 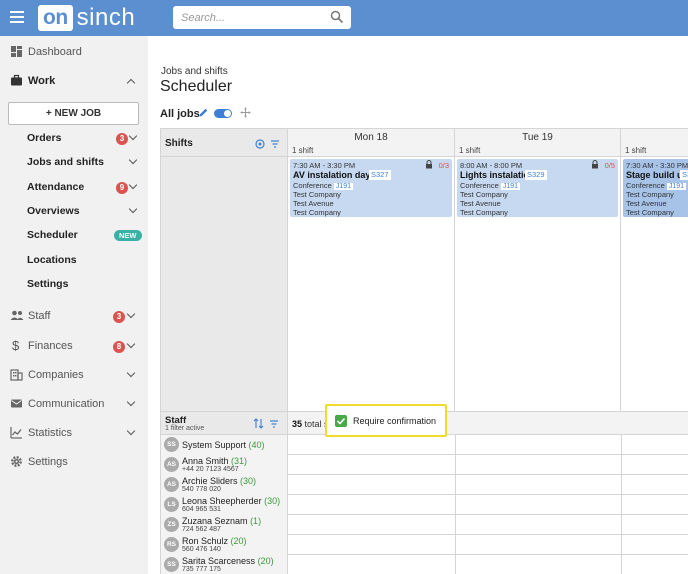 I want to click on logo: on sinch, so click(x=87, y=17).